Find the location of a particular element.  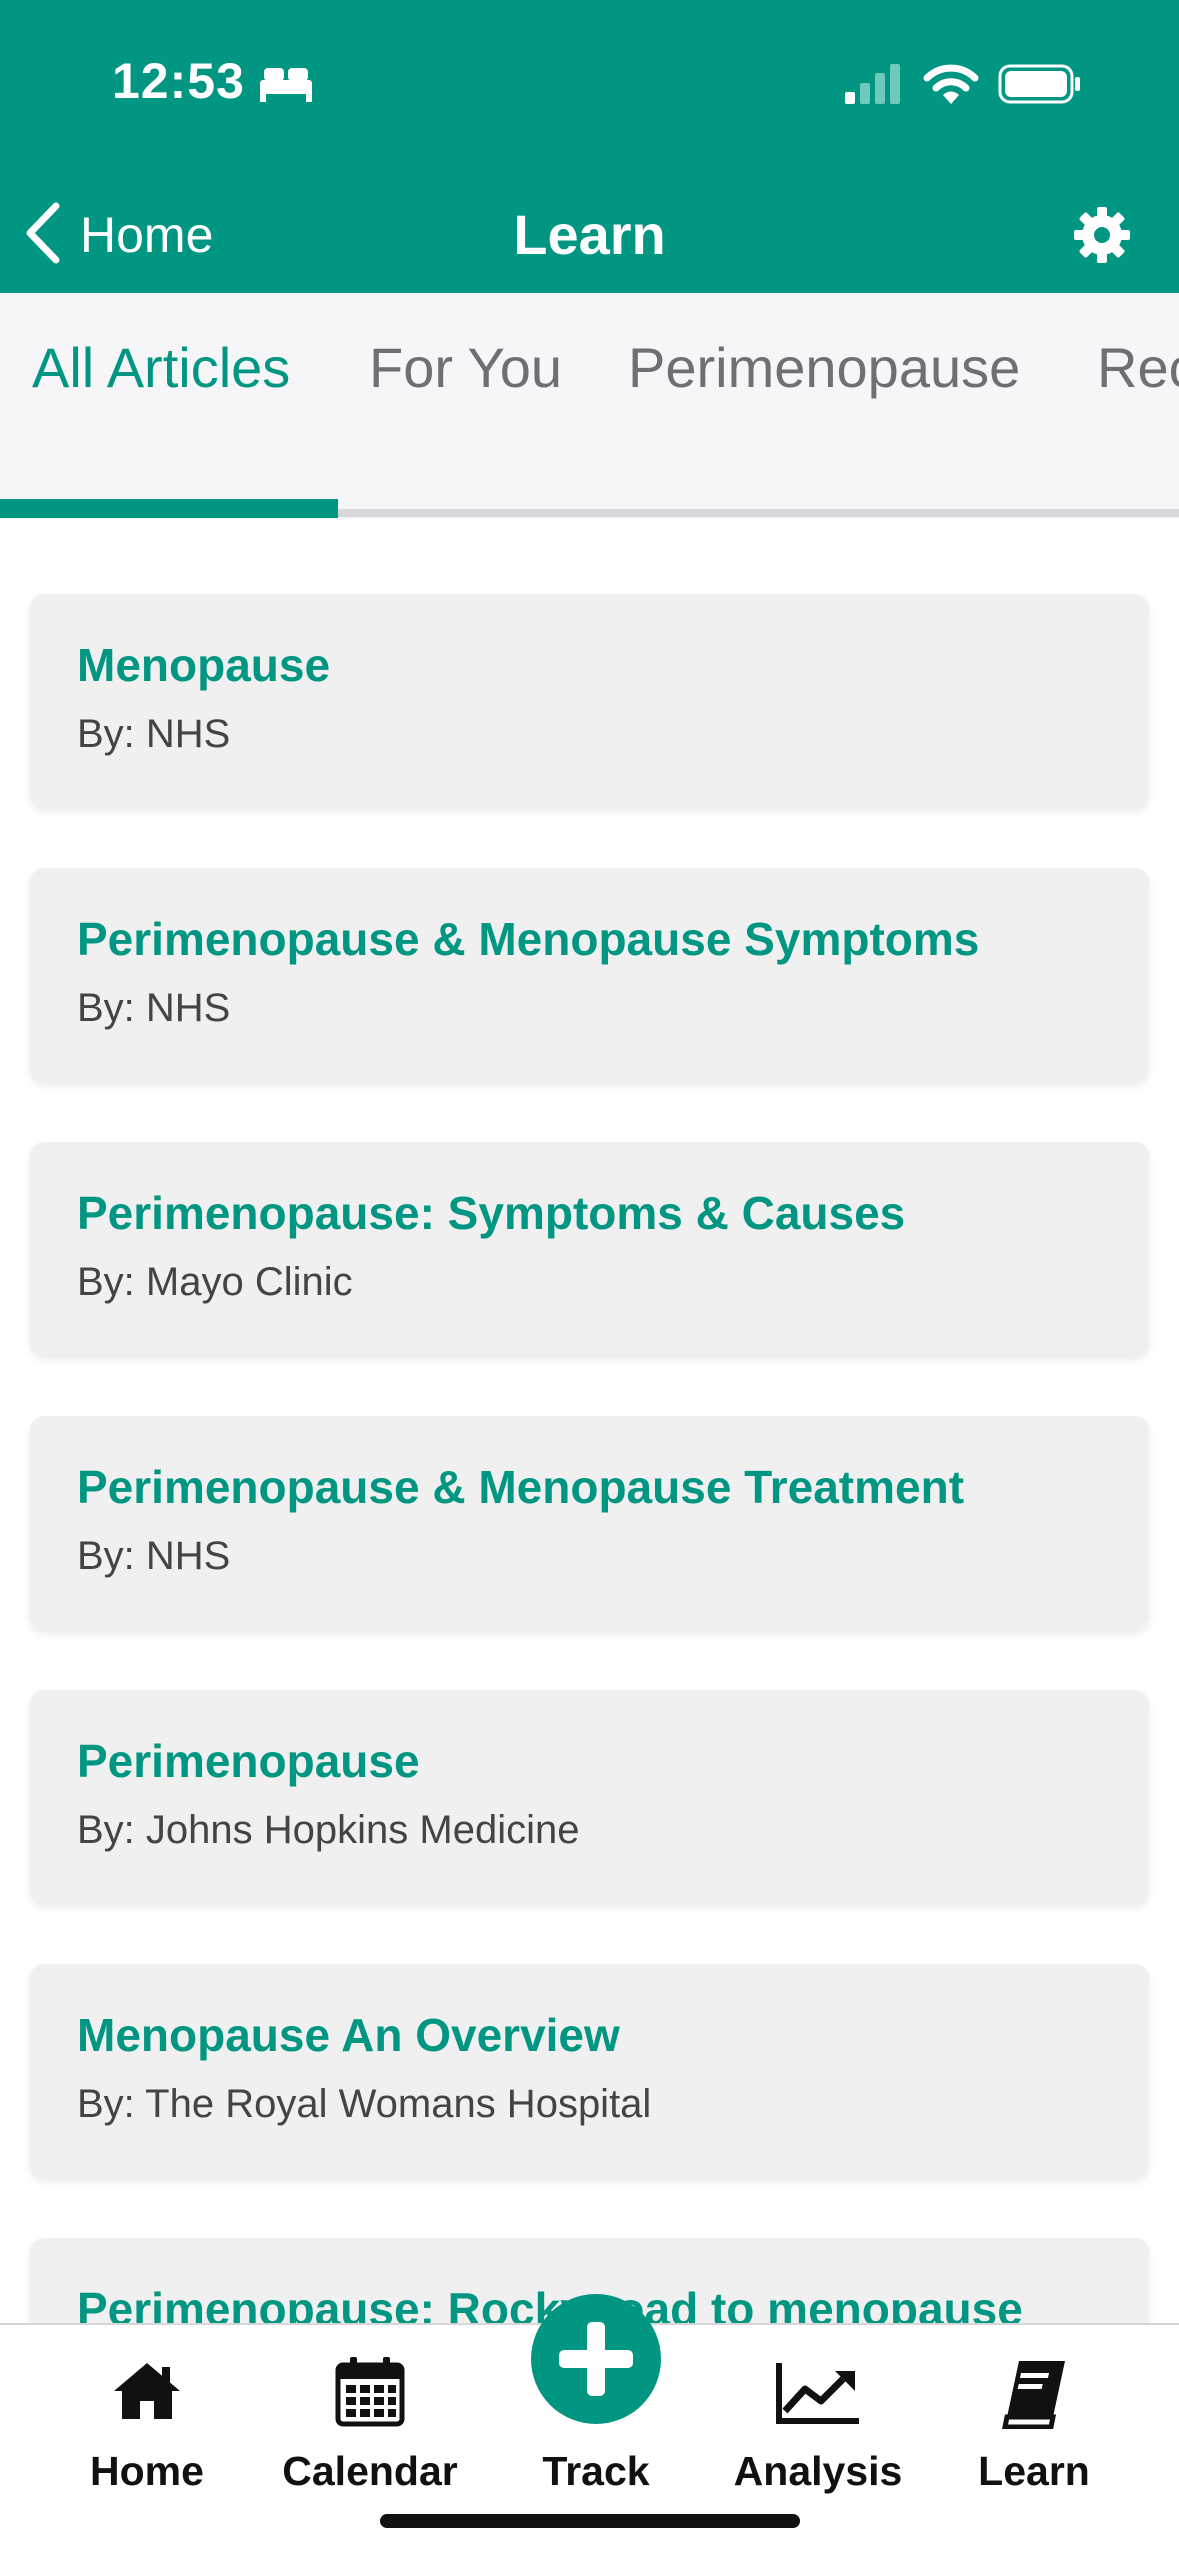

article-title: Perimenopause & Menopause Treatment is located at coordinates (521, 1487).